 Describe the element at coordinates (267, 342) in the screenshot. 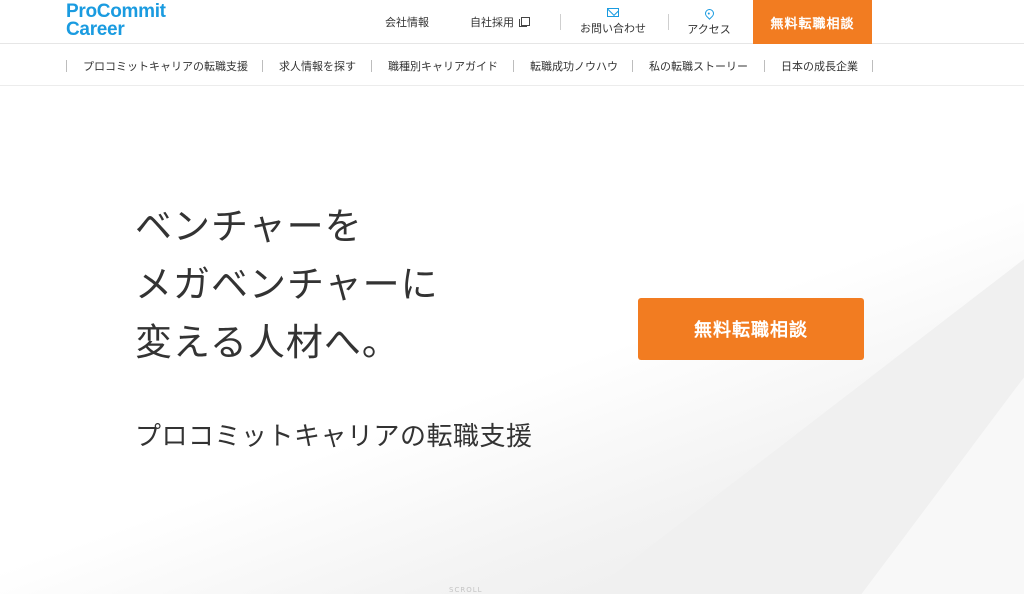

I see `hero-title-line-3: 変える人材へ。` at that location.